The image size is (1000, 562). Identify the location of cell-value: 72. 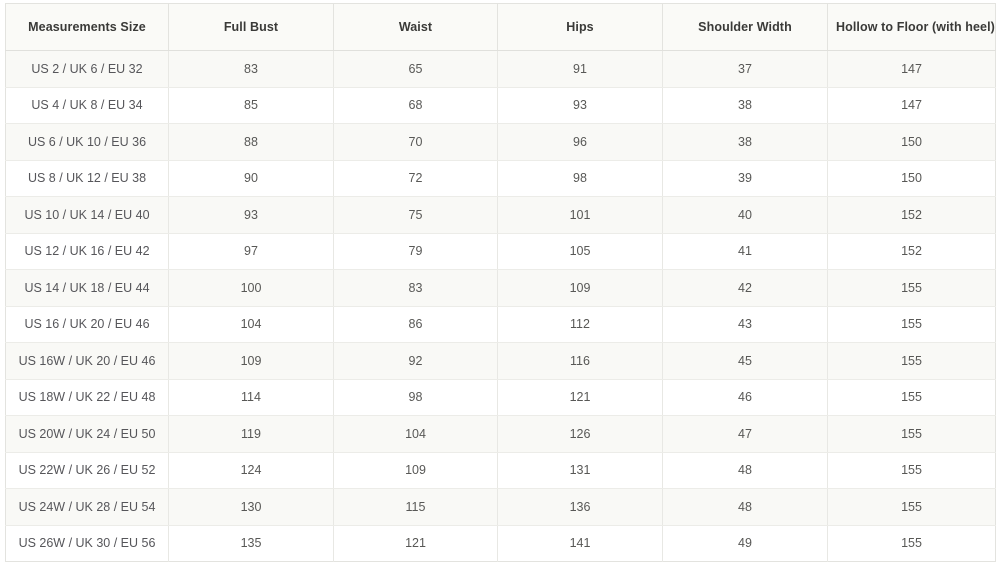
(415, 178).